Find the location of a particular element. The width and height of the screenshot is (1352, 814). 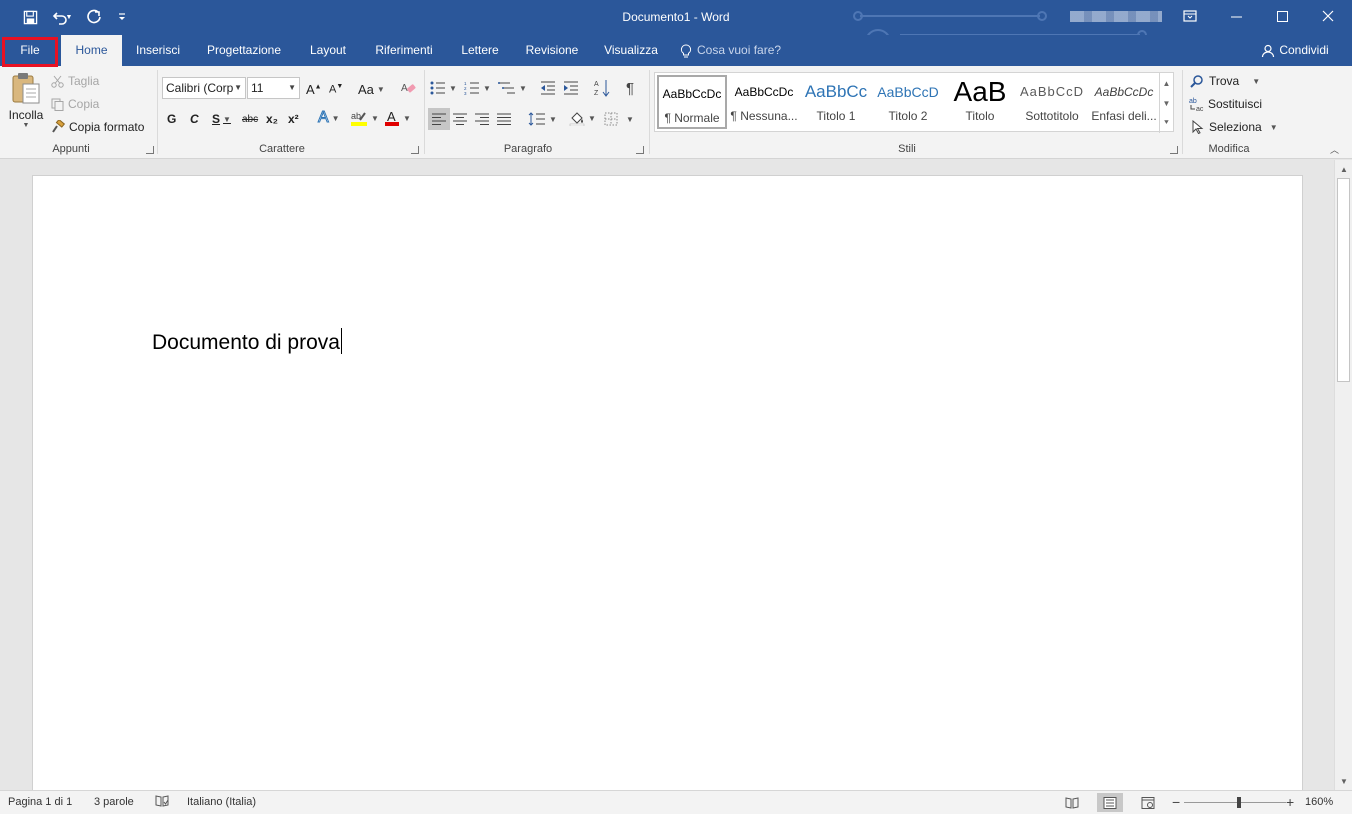

style-heading-1: AaBbCc Titolo 1 is located at coordinates (836, 102).